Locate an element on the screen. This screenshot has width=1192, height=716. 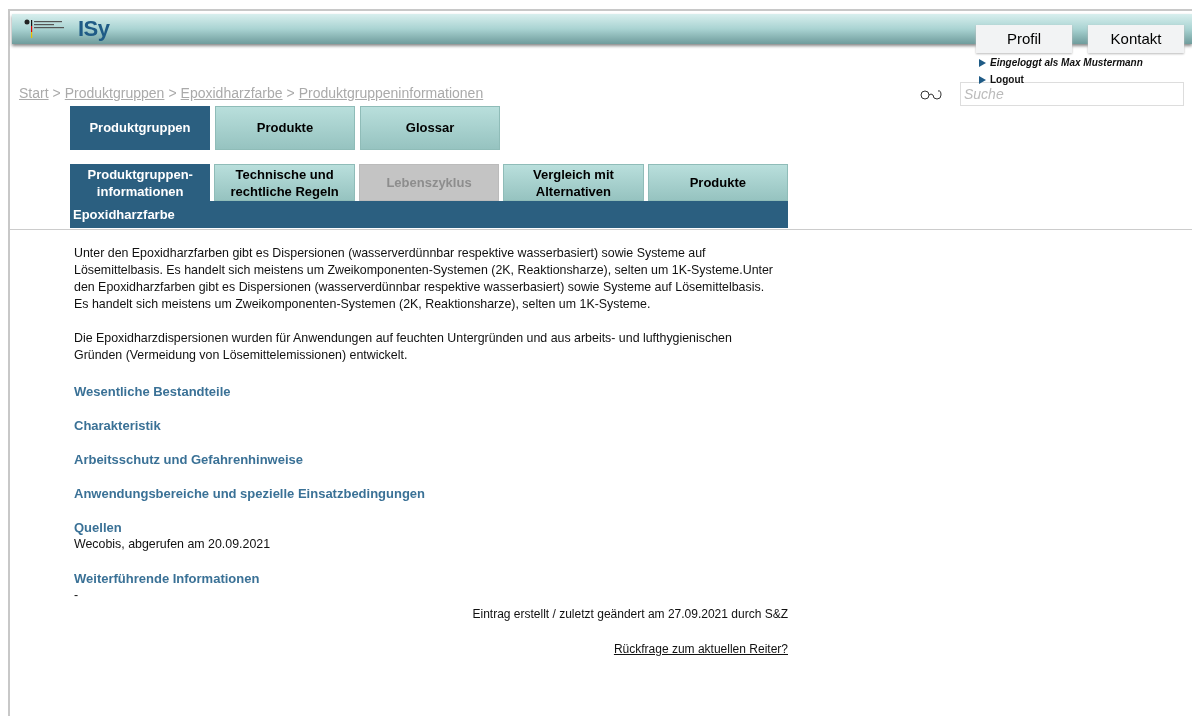
modified-note: Eintrag erstellt / zuletzt geändert am 27.09.2021 durch S&Z is located at coordinates (630, 614).